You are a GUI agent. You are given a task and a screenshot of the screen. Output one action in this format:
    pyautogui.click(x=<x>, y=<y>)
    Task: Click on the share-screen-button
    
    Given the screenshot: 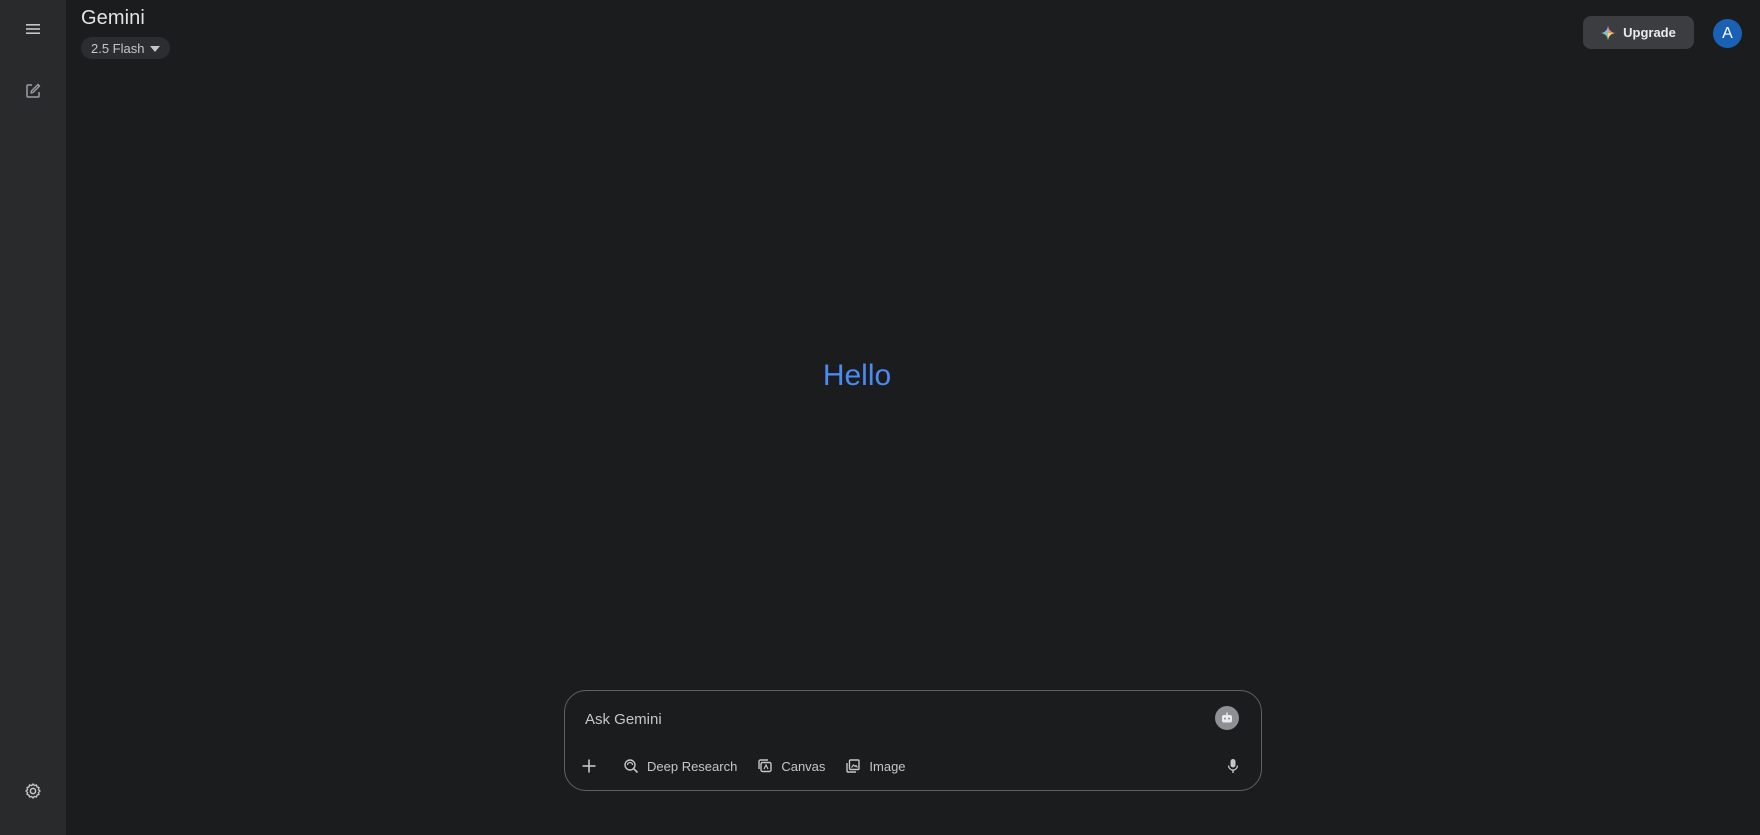 What is the action you would take?
    pyautogui.click(x=1227, y=718)
    